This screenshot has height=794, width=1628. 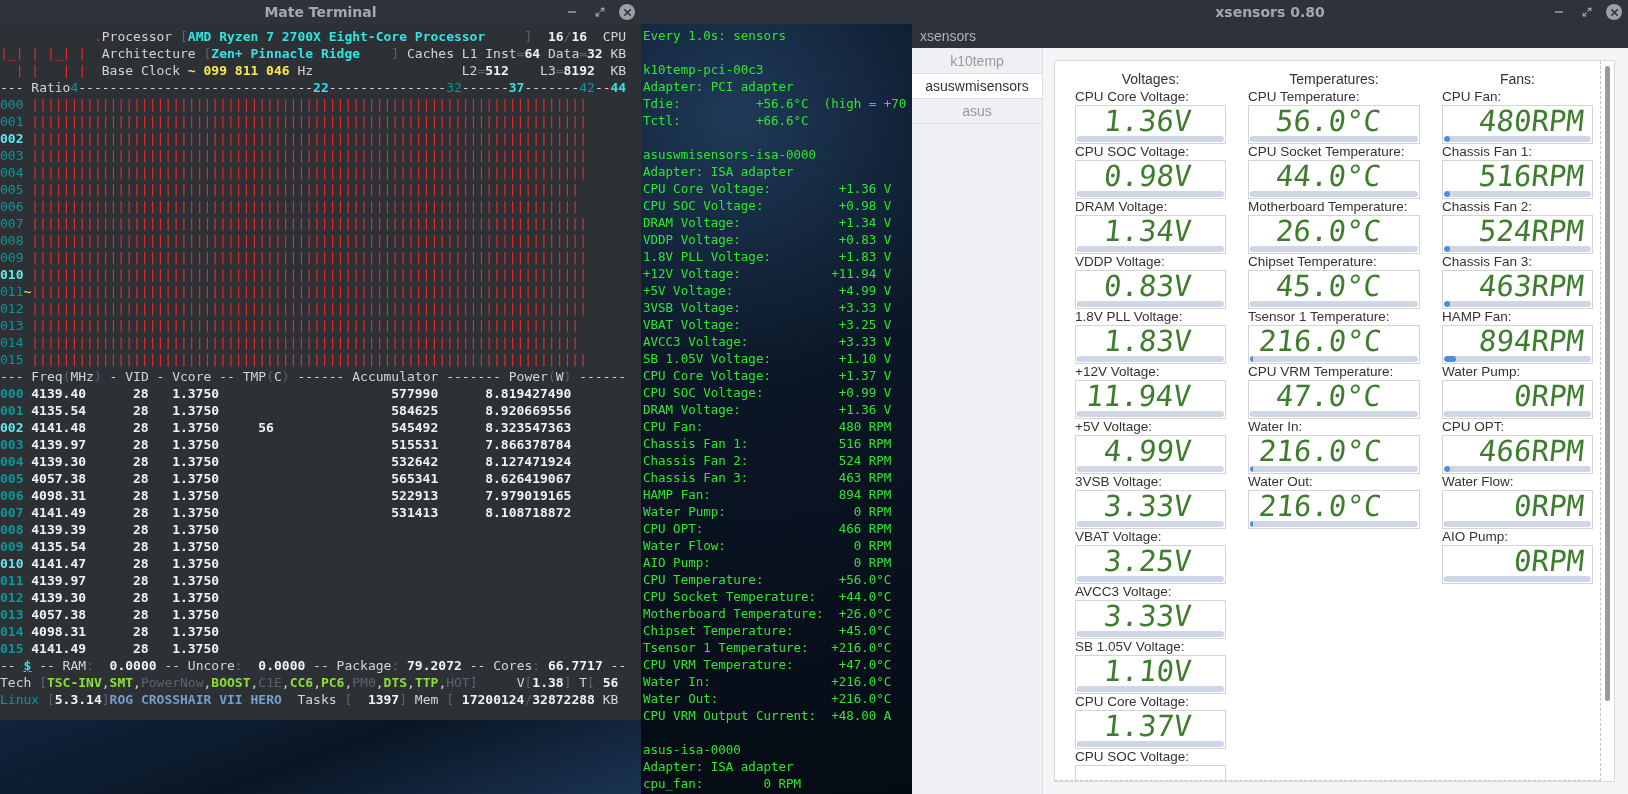 What do you see at coordinates (948, 36) in the screenshot?
I see `menu-item: xsensors` at bounding box center [948, 36].